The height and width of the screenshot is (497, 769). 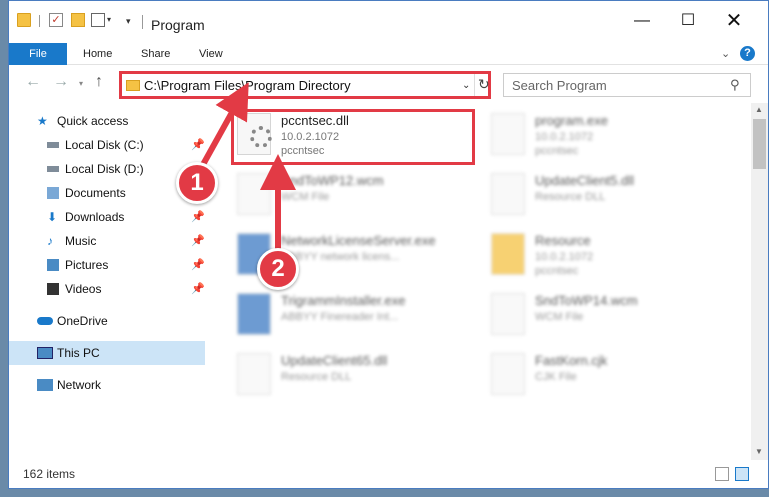 What do you see at coordinates (79, 385) in the screenshot?
I see `sidebar-item-label: Network` at bounding box center [79, 385].